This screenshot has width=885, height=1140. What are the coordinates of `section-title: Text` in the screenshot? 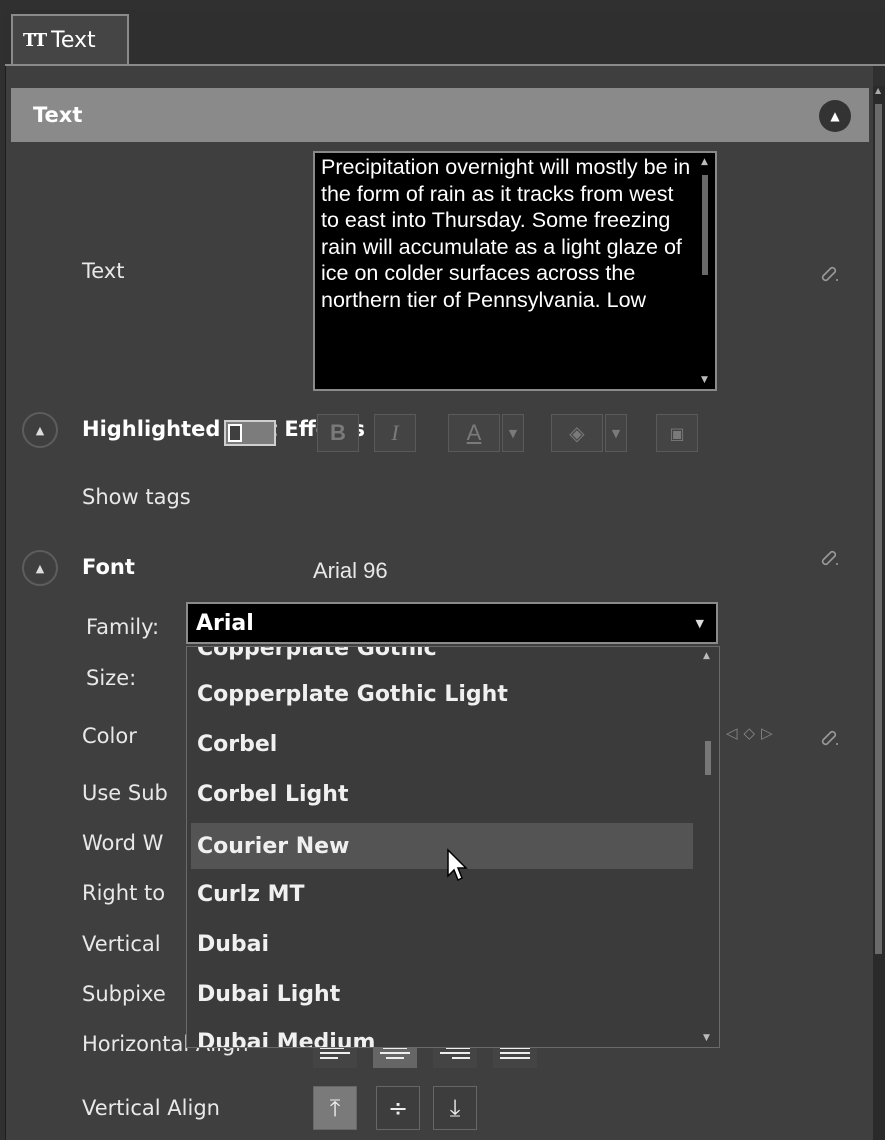 It's located at (58, 115).